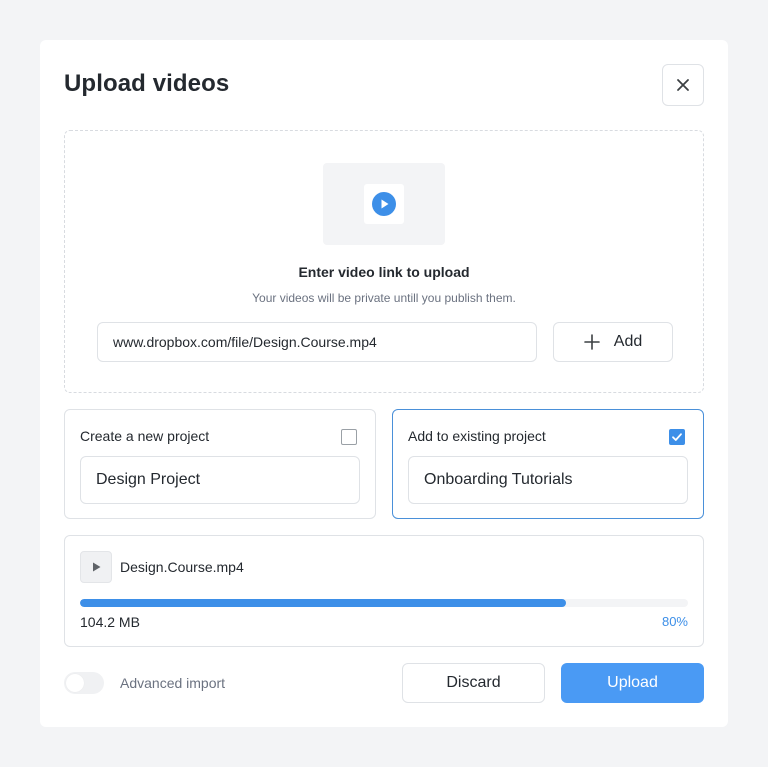 The height and width of the screenshot is (767, 768). Describe the element at coordinates (477, 436) in the screenshot. I see `existing-project-label: Add to existing project` at that location.